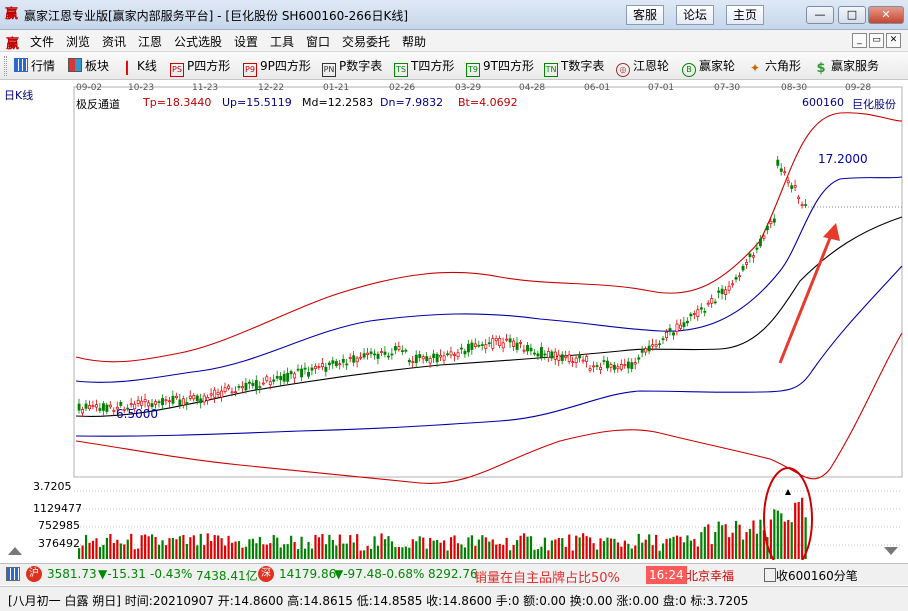 This screenshot has height=611, width=908. What do you see at coordinates (642, 67) in the screenshot?
I see `tool-gann-wheel: ◎ 江恩轮` at bounding box center [642, 67].